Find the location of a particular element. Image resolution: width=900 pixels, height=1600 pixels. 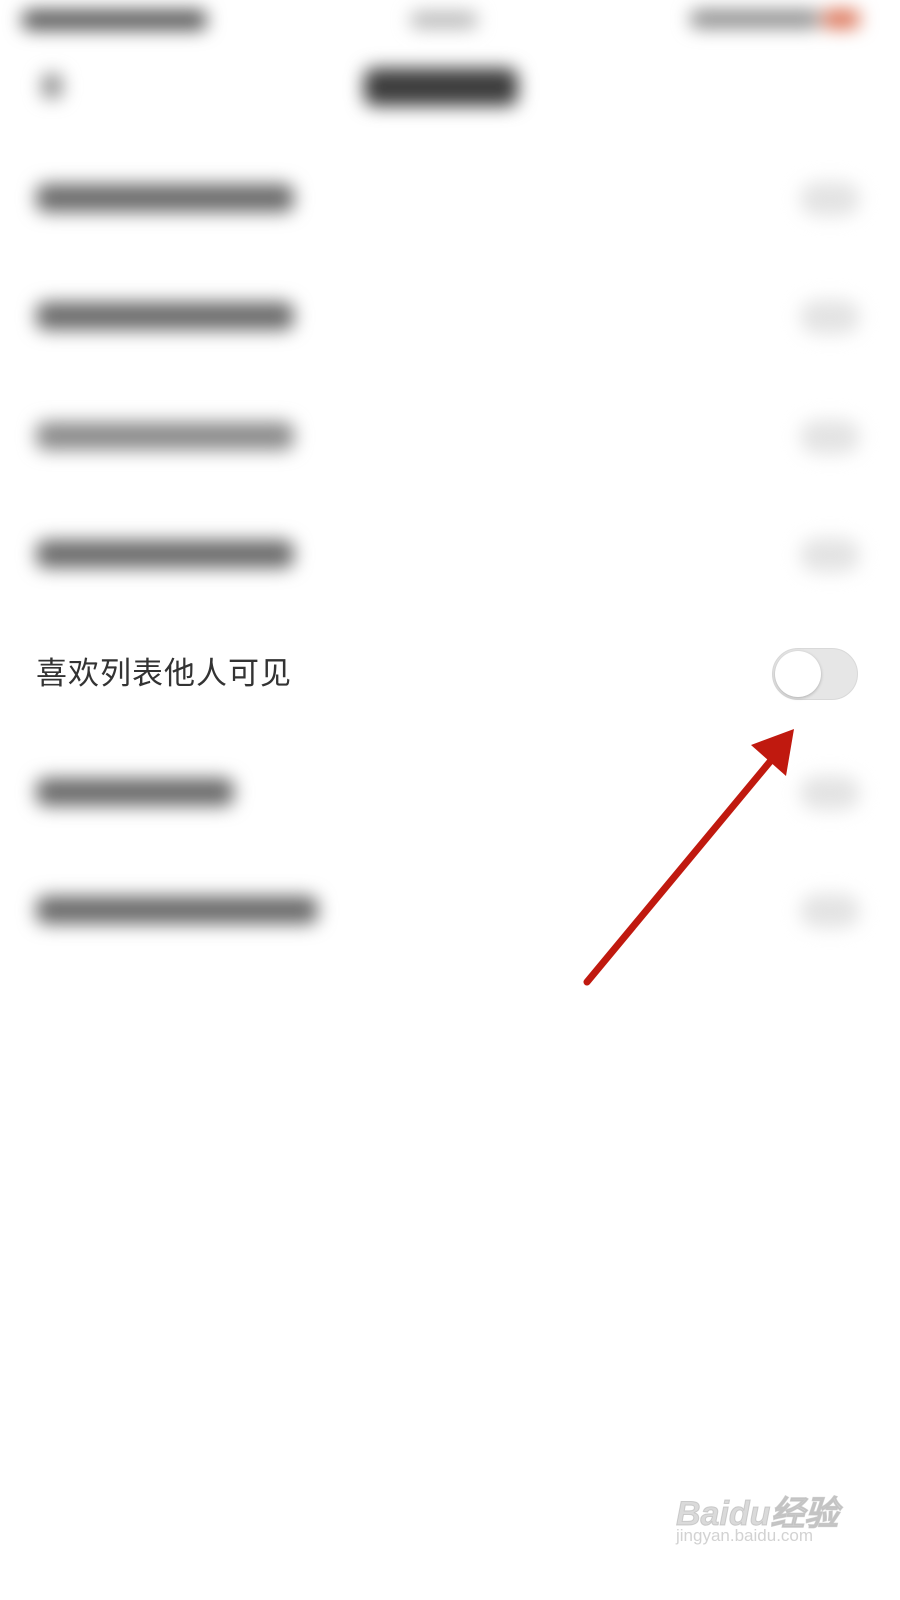

like-list-visible-toggle is located at coordinates (815, 674).